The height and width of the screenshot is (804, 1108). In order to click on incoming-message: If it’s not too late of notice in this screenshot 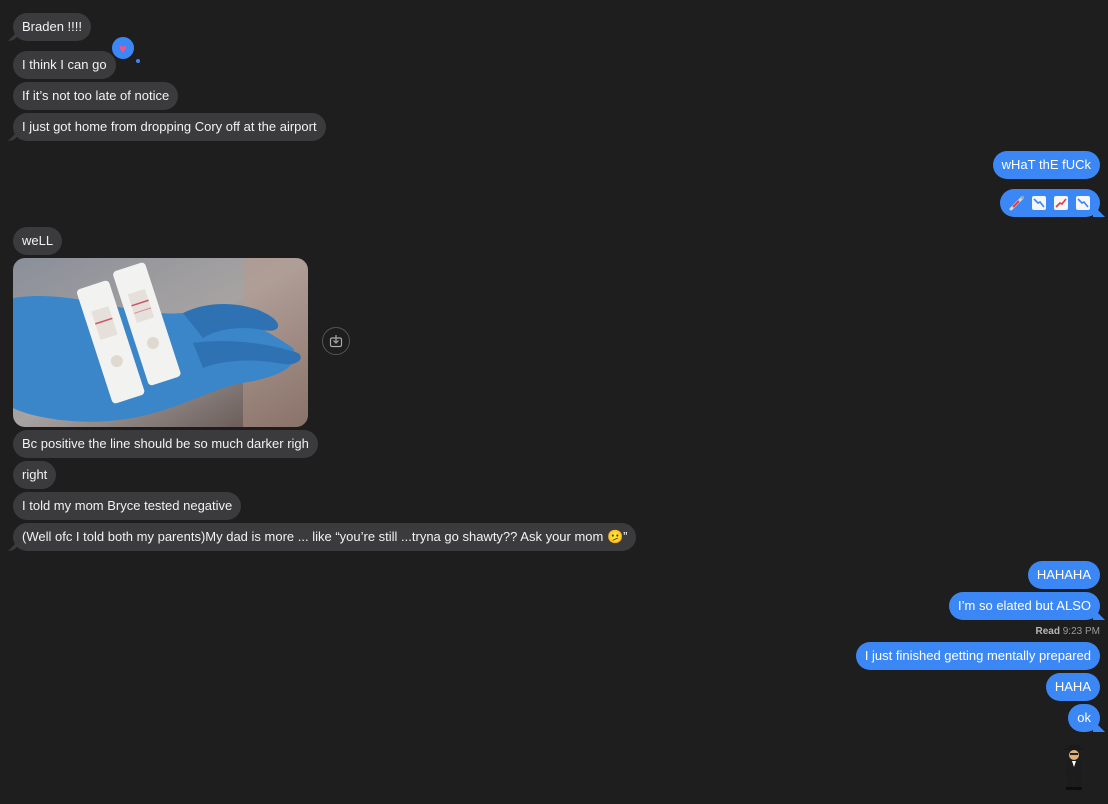, I will do `click(96, 96)`.